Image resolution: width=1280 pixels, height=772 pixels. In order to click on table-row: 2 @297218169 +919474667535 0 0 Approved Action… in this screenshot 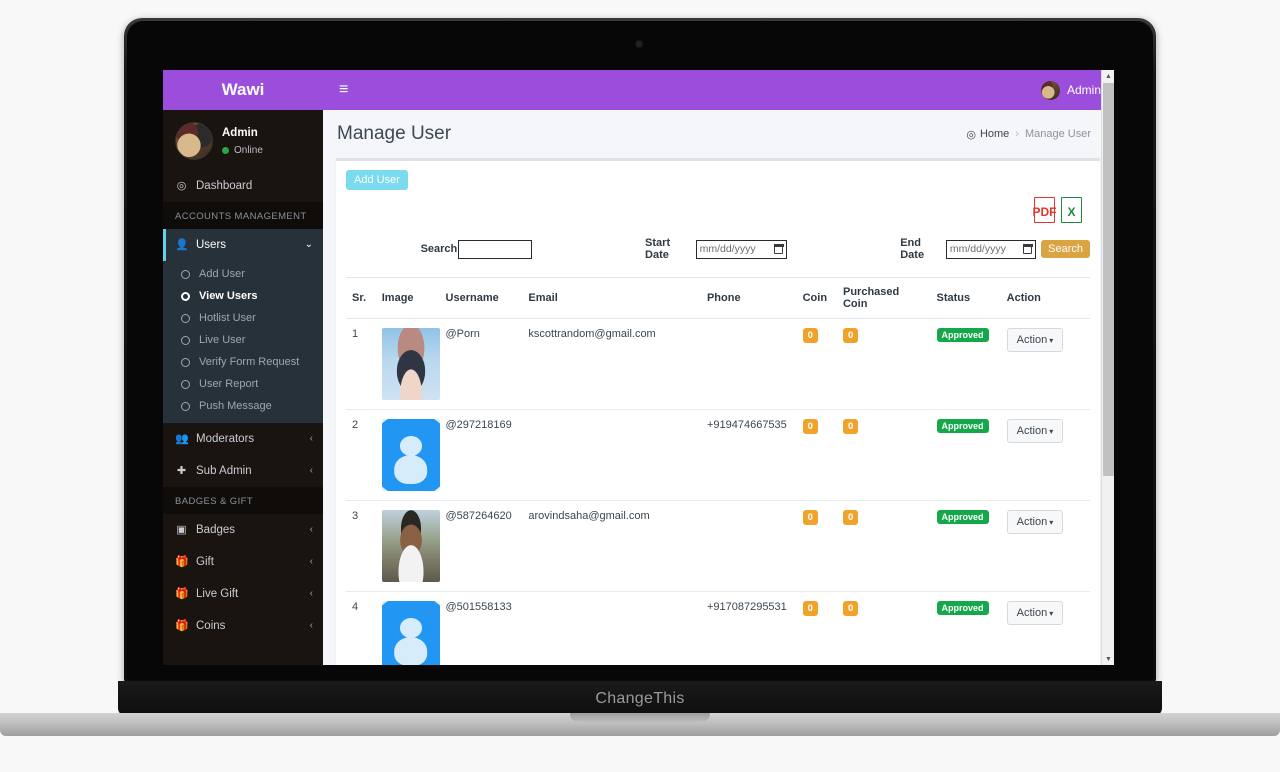, I will do `click(718, 455)`.